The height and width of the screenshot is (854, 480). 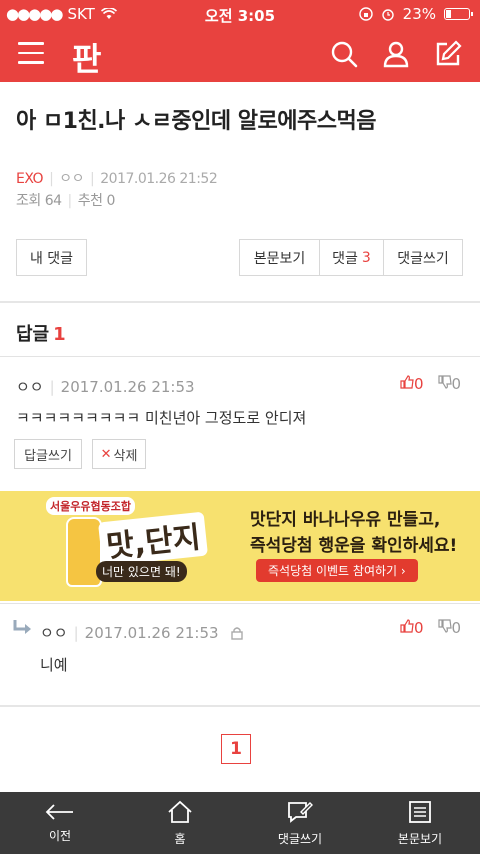 I want to click on back-arrow-icon, so click(x=59, y=811).